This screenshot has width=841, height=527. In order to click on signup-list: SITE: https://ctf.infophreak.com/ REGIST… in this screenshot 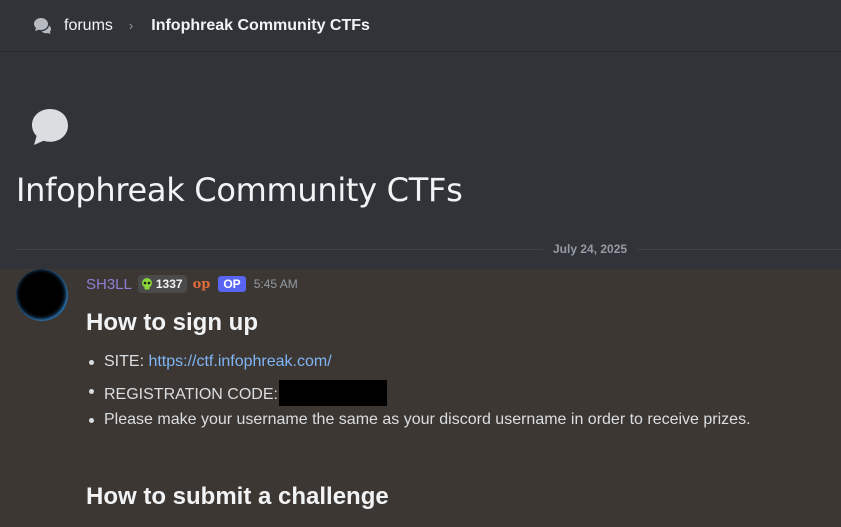, I will do `click(420, 394)`.